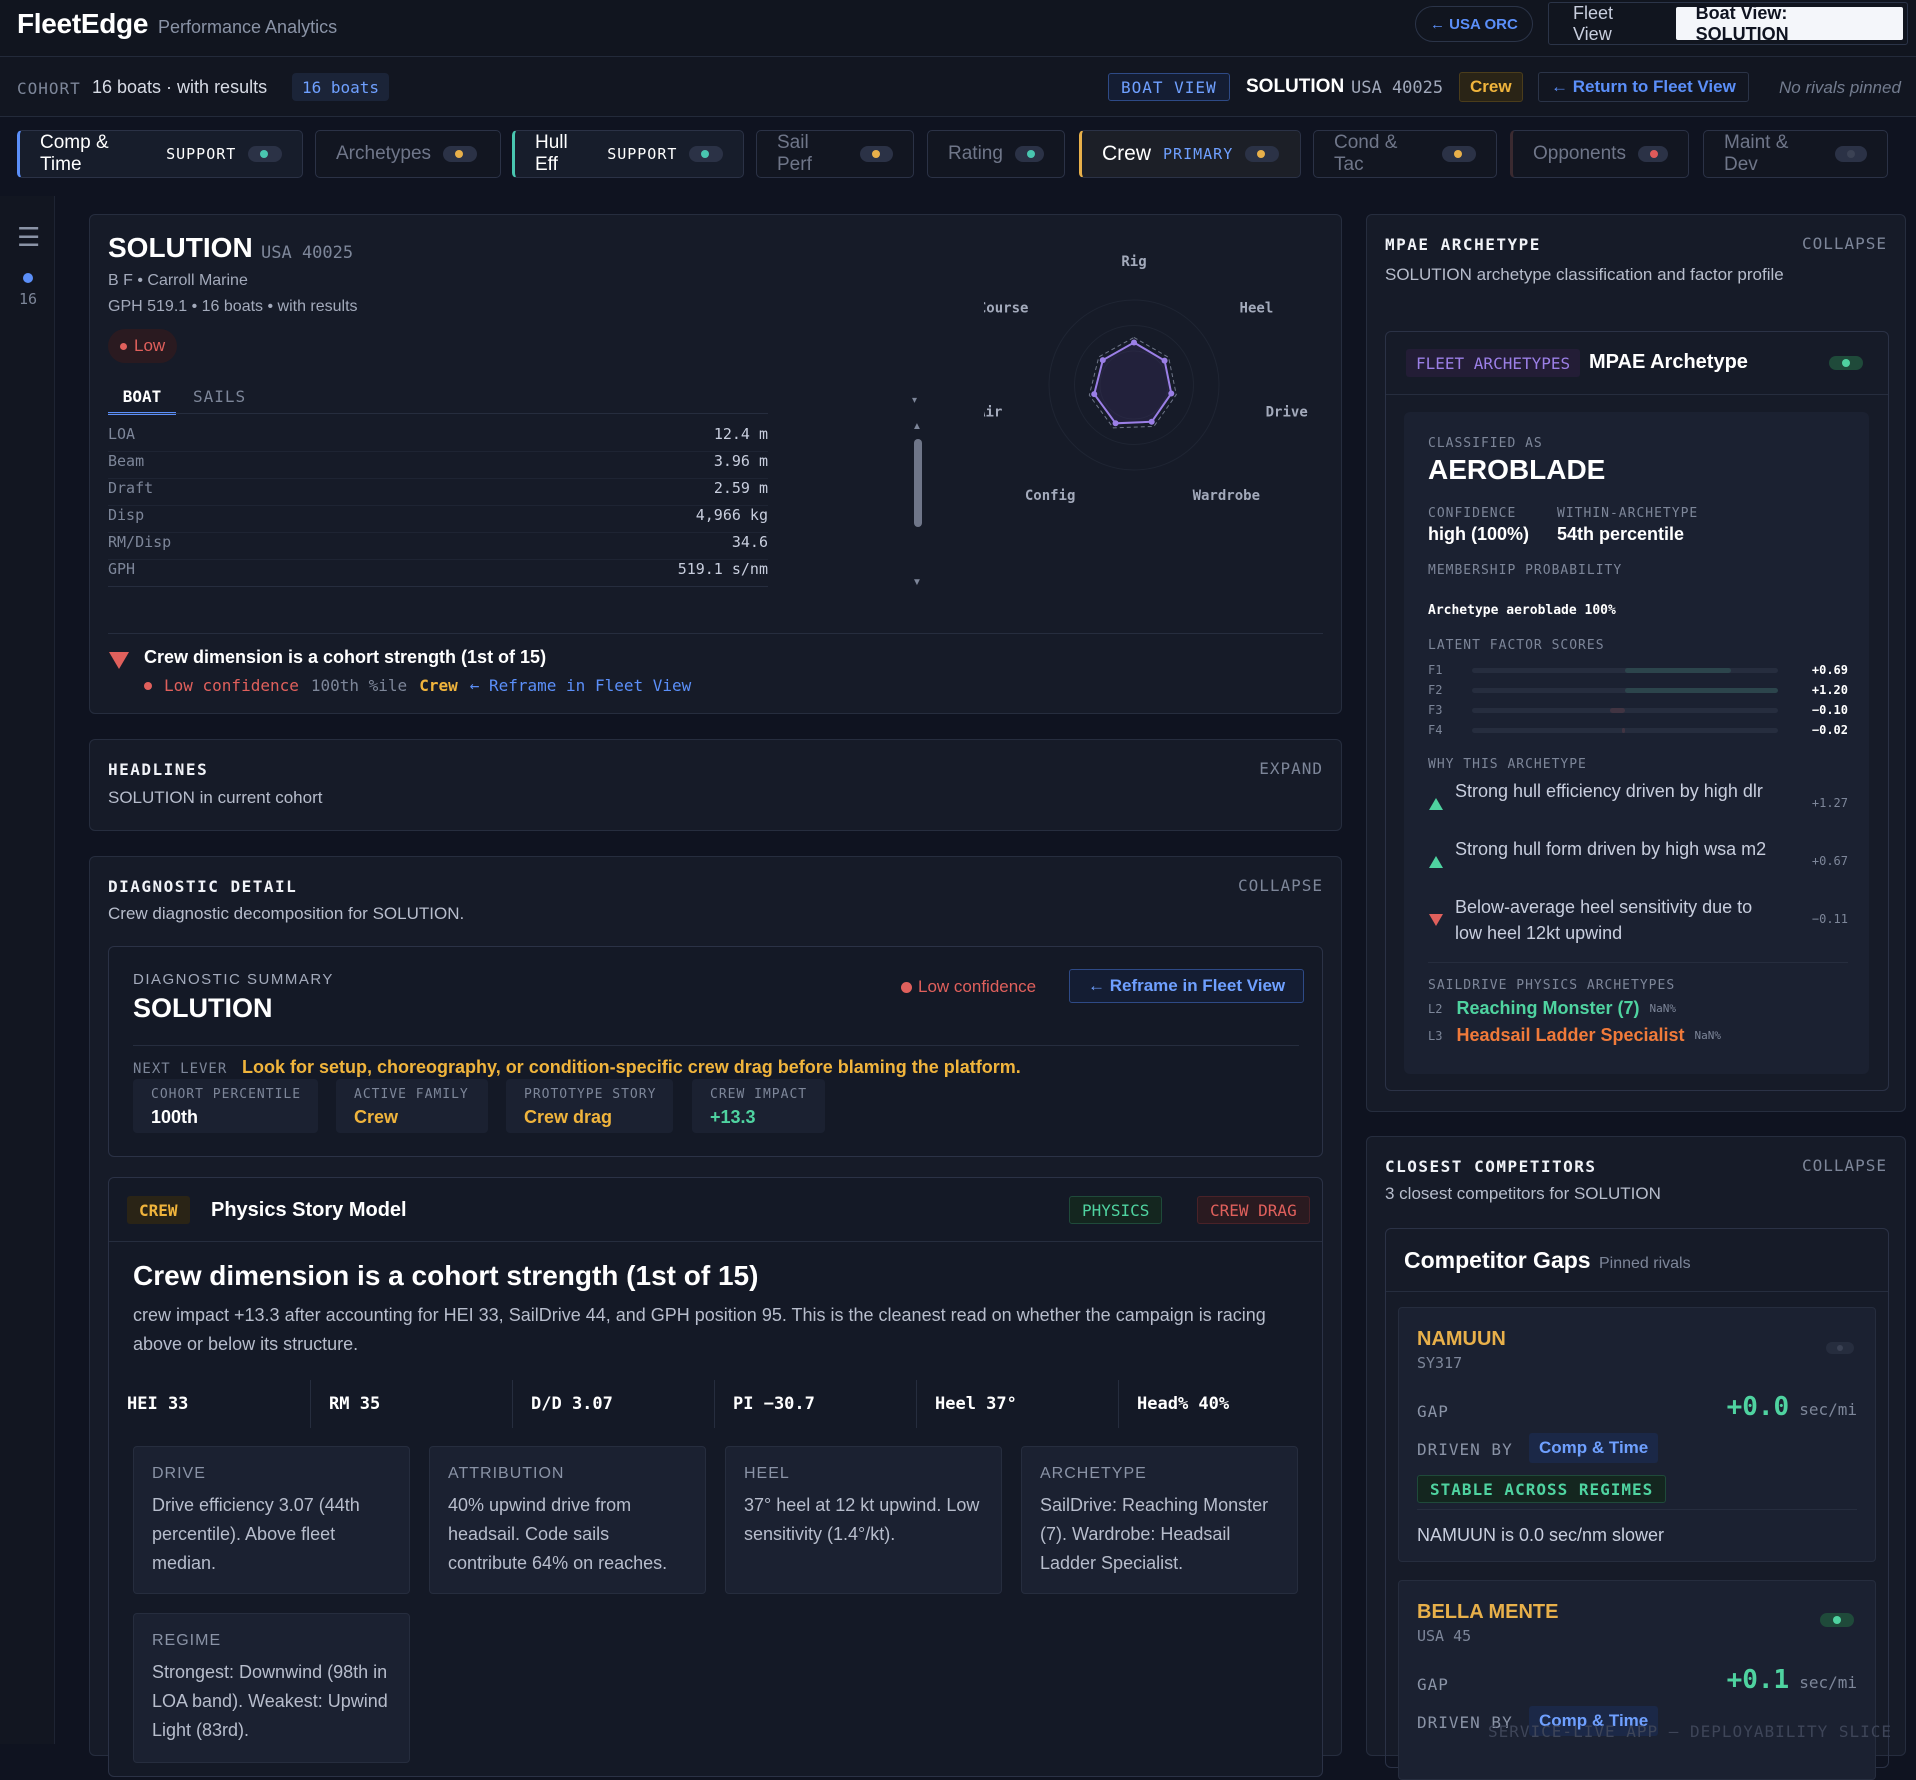 The image size is (1916, 1780). Describe the element at coordinates (917, 426) in the screenshot. I see `scroll-up-icon: ▲` at that location.